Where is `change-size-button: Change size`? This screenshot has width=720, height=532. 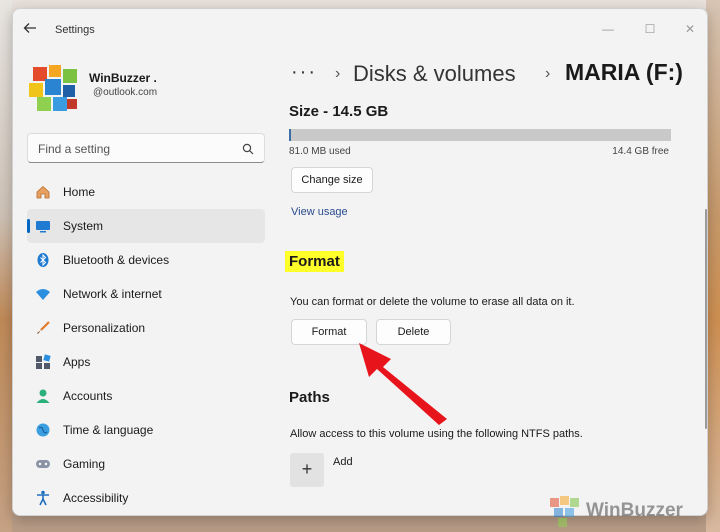 change-size-button: Change size is located at coordinates (332, 180).